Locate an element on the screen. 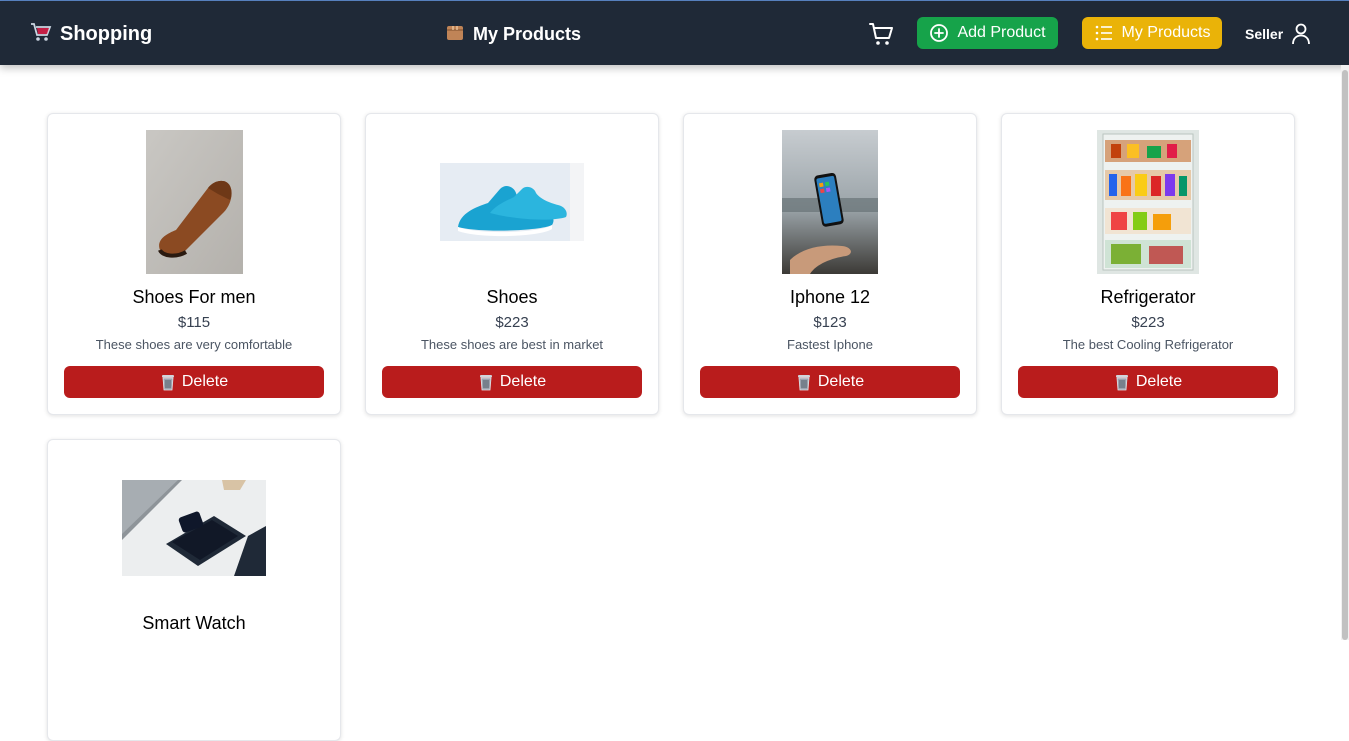  product-card: Smart Watch is located at coordinates (194, 590).